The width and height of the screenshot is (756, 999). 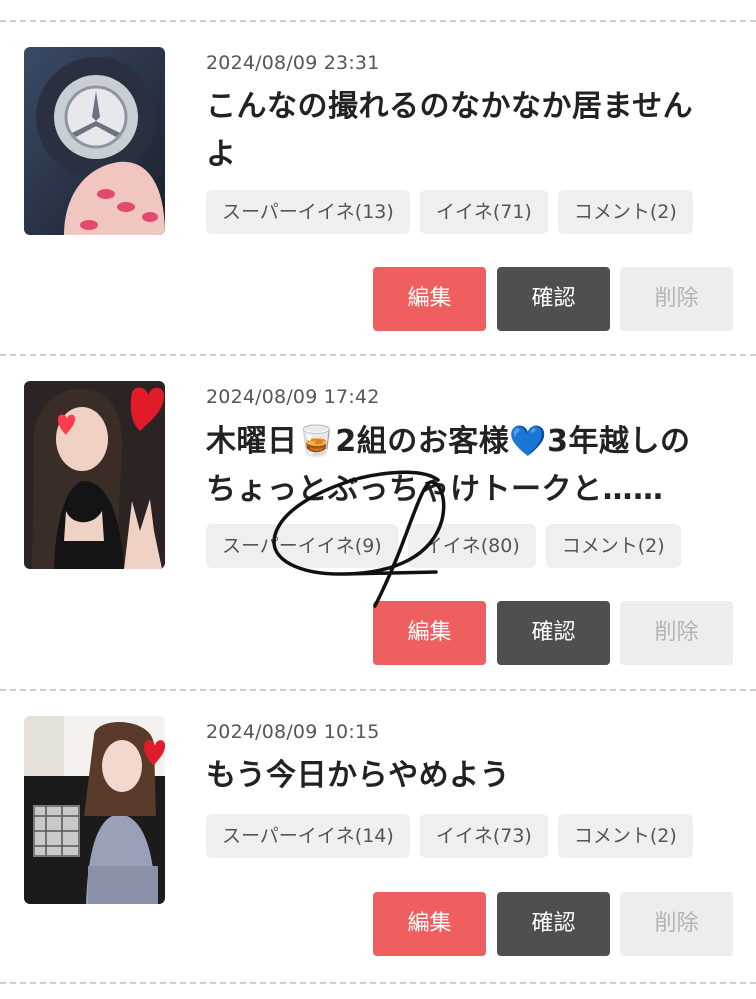 I want to click on post-tags: スーパーイイネ(13) イイネ(71) コメント(2), so click(x=449, y=212).